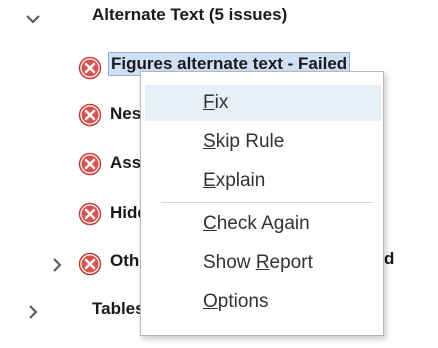 This screenshot has height=348, width=438. I want to click on menu-item-skip-rule: Skip Rule, so click(263, 142).